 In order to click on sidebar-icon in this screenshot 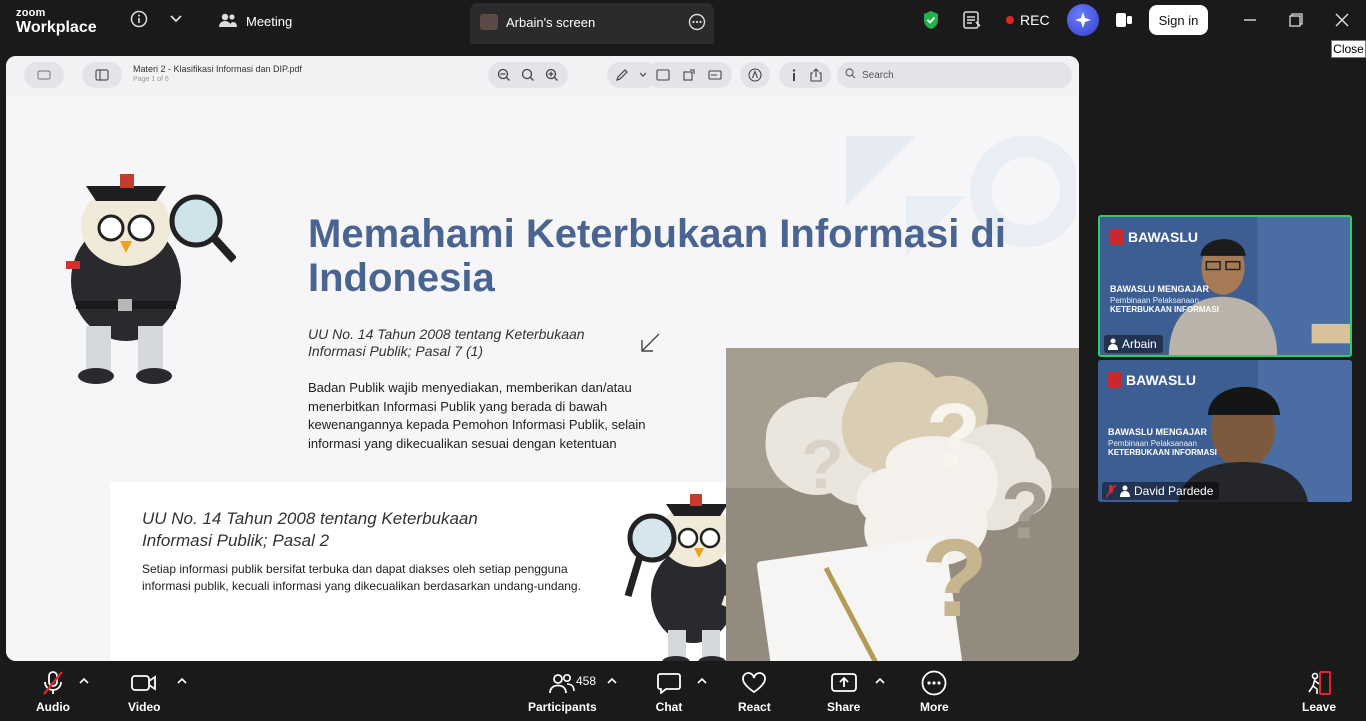, I will do `click(102, 75)`.